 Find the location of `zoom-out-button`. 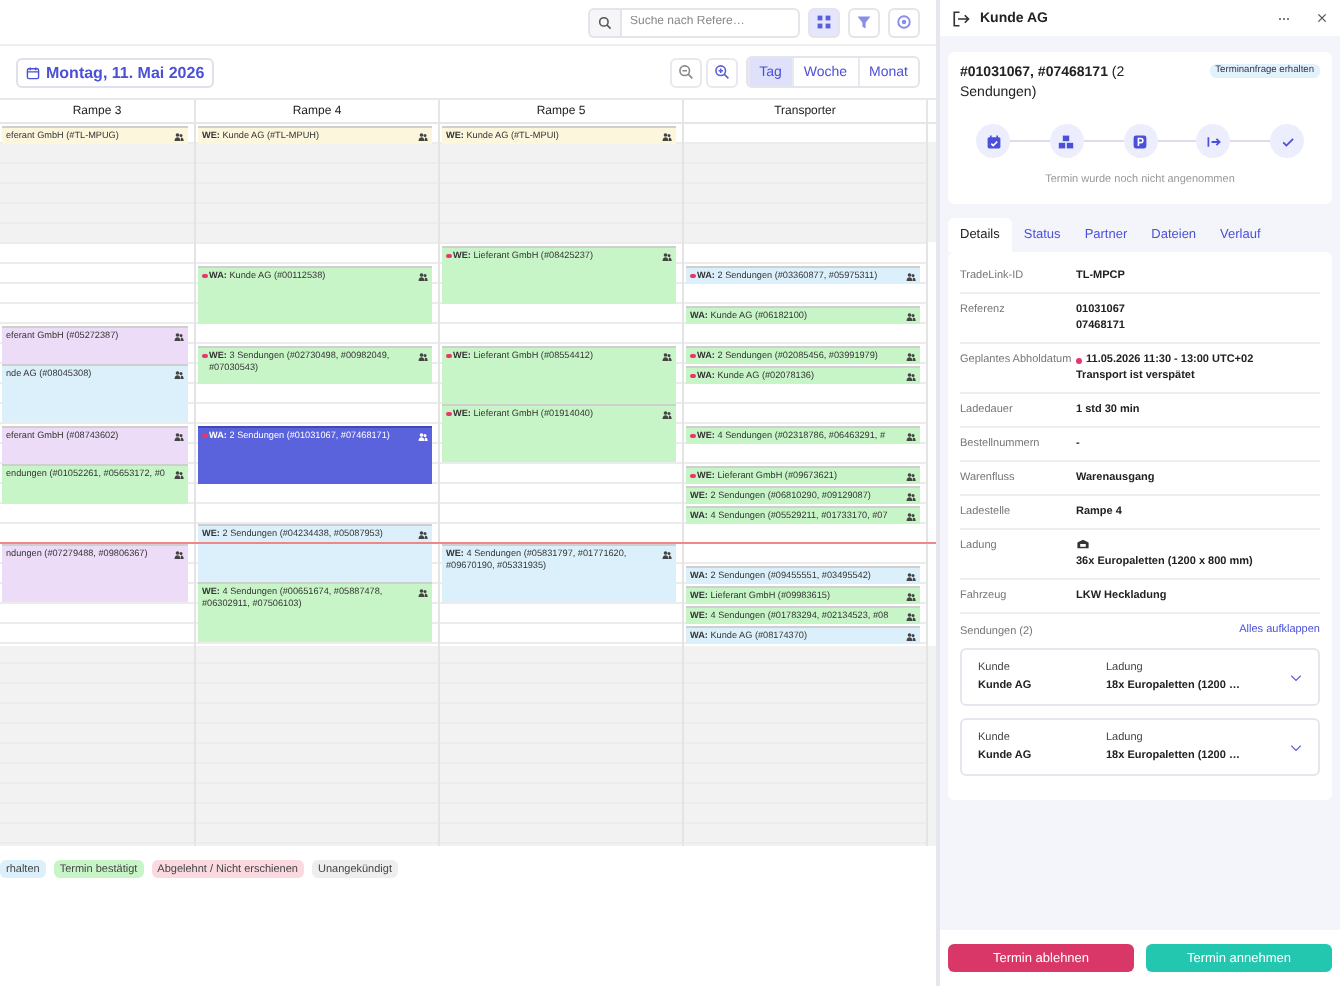

zoom-out-button is located at coordinates (685, 72).